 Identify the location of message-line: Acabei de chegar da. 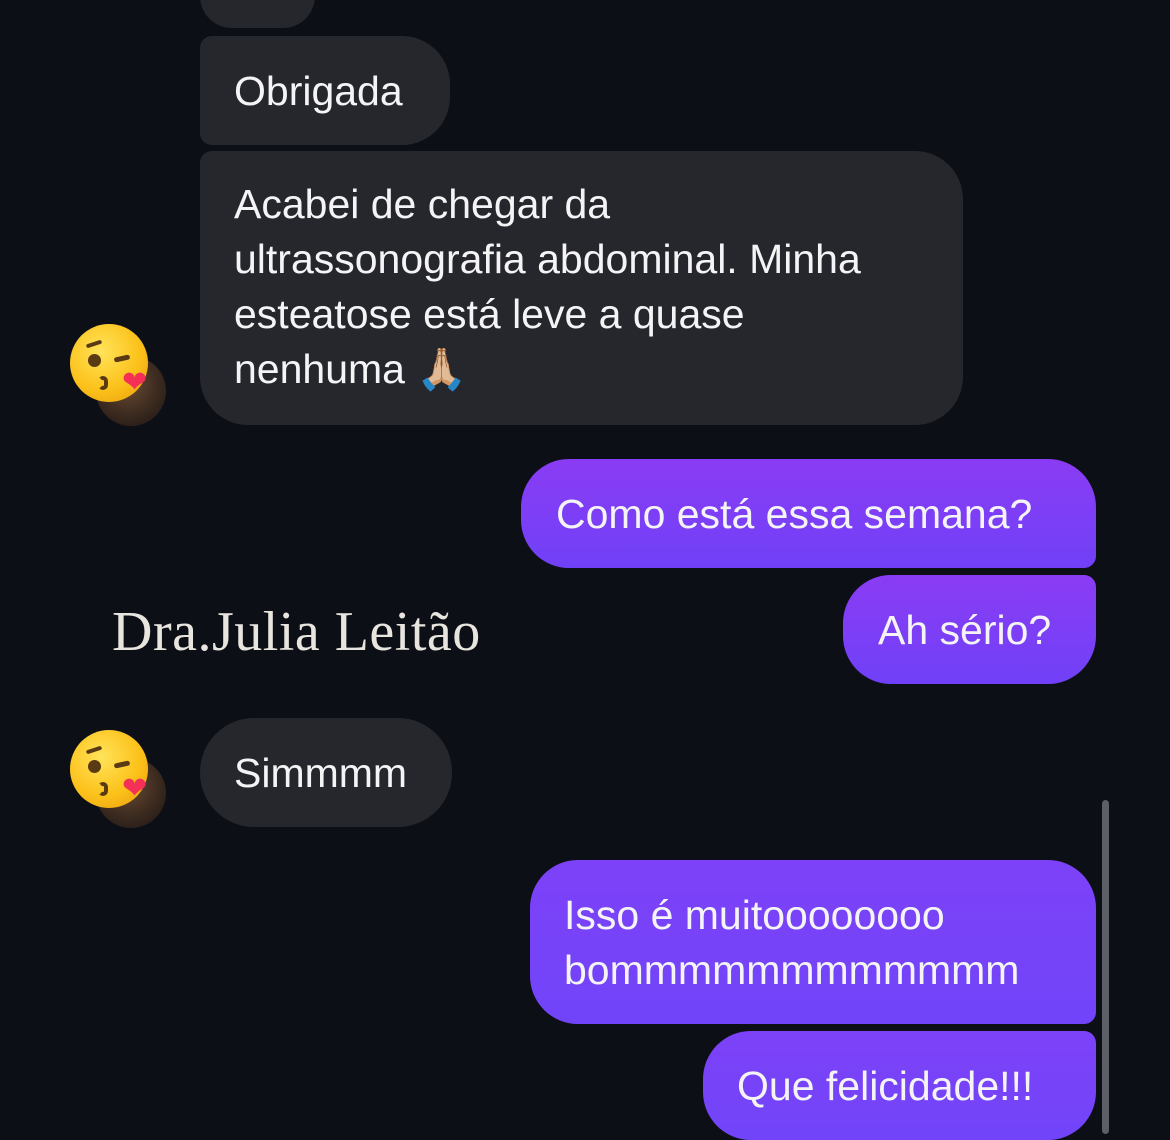
(422, 204).